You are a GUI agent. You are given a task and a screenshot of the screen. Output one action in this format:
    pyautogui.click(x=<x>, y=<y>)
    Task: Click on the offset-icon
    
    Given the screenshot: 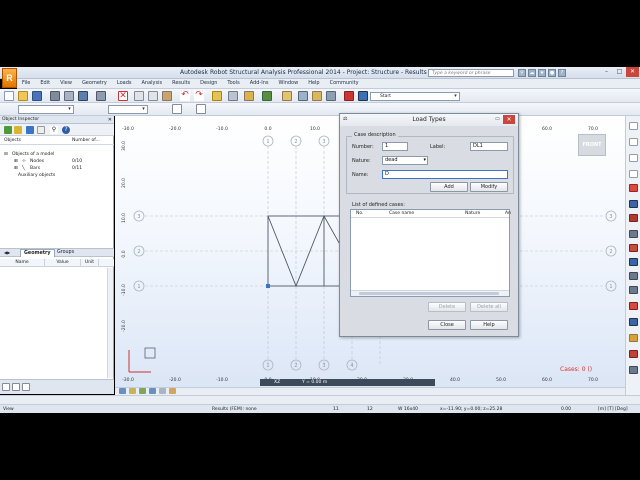 What is the action you would take?
    pyautogui.click(x=633, y=248)
    